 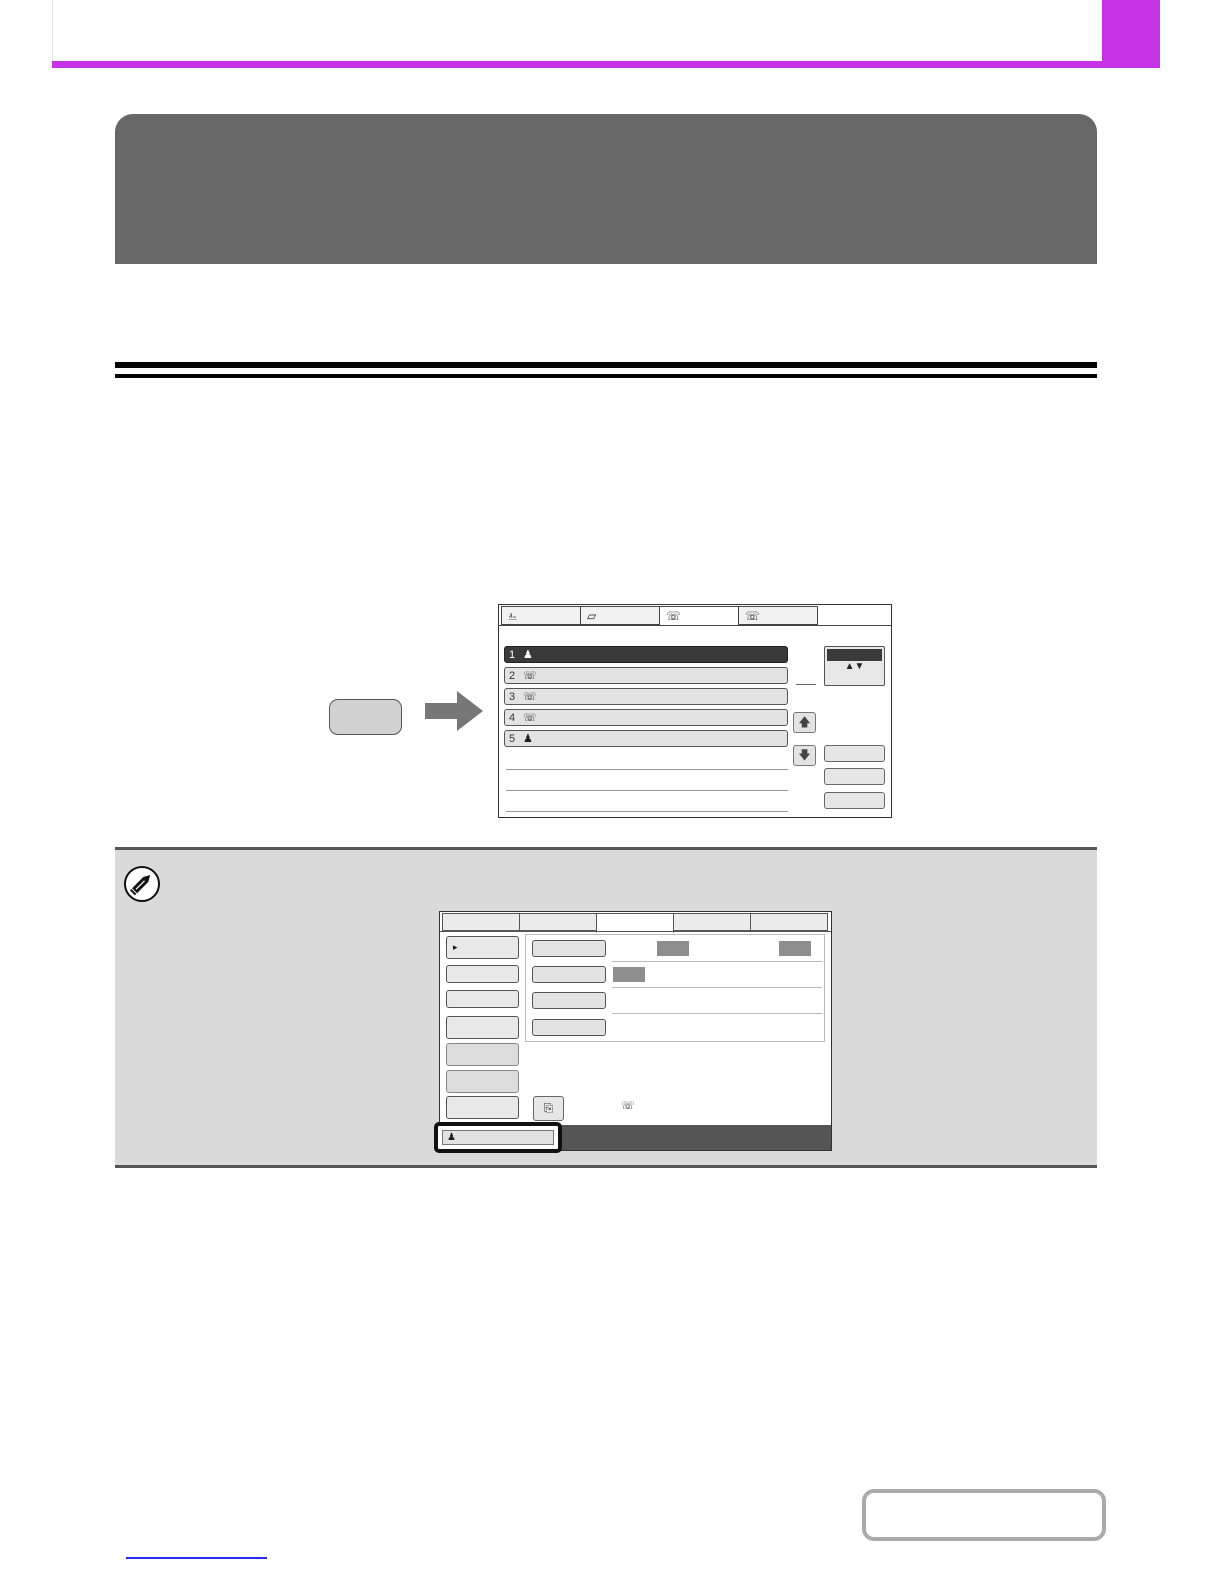 I want to click on hardware-key-illustration, so click(x=365, y=717).